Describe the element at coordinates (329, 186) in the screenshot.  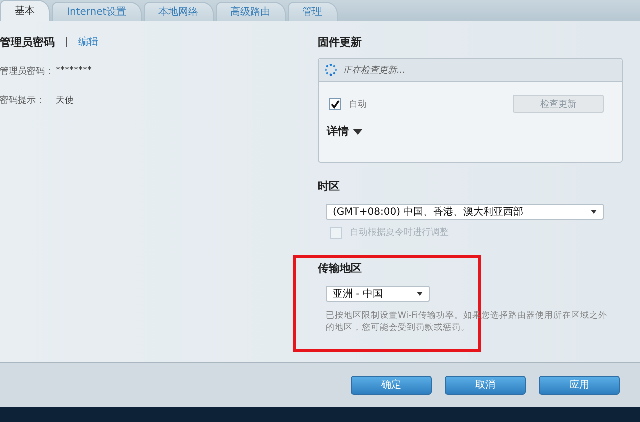
I see `section-title: 时区` at that location.